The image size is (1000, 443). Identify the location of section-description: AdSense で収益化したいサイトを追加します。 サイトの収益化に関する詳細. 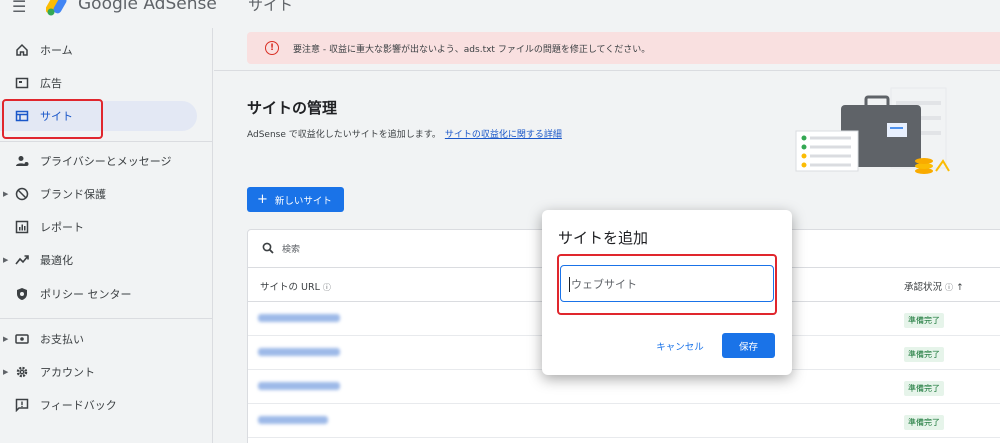
(404, 133).